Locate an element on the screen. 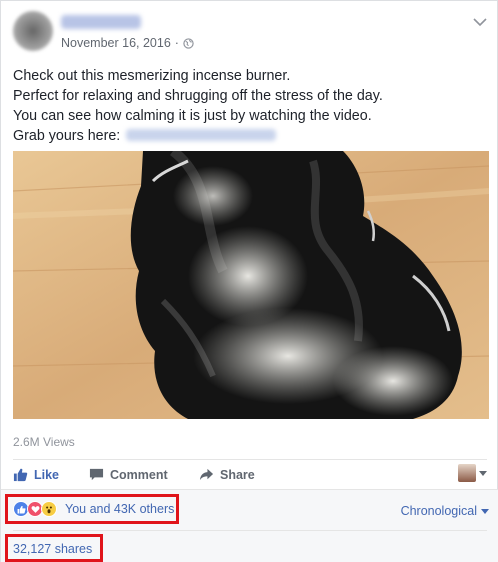 The image size is (498, 562). video-view-count: 2.6M Views is located at coordinates (44, 442).